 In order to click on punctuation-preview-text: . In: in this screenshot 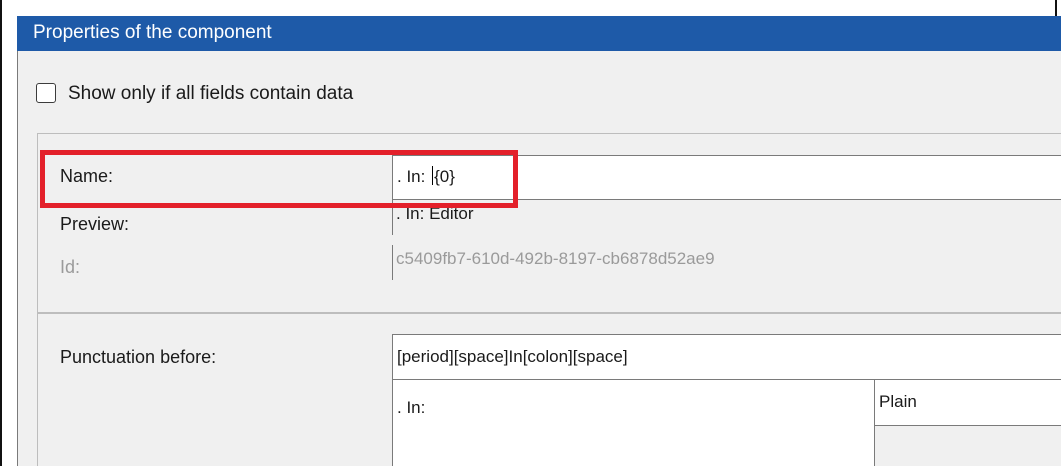, I will do `click(411, 407)`.